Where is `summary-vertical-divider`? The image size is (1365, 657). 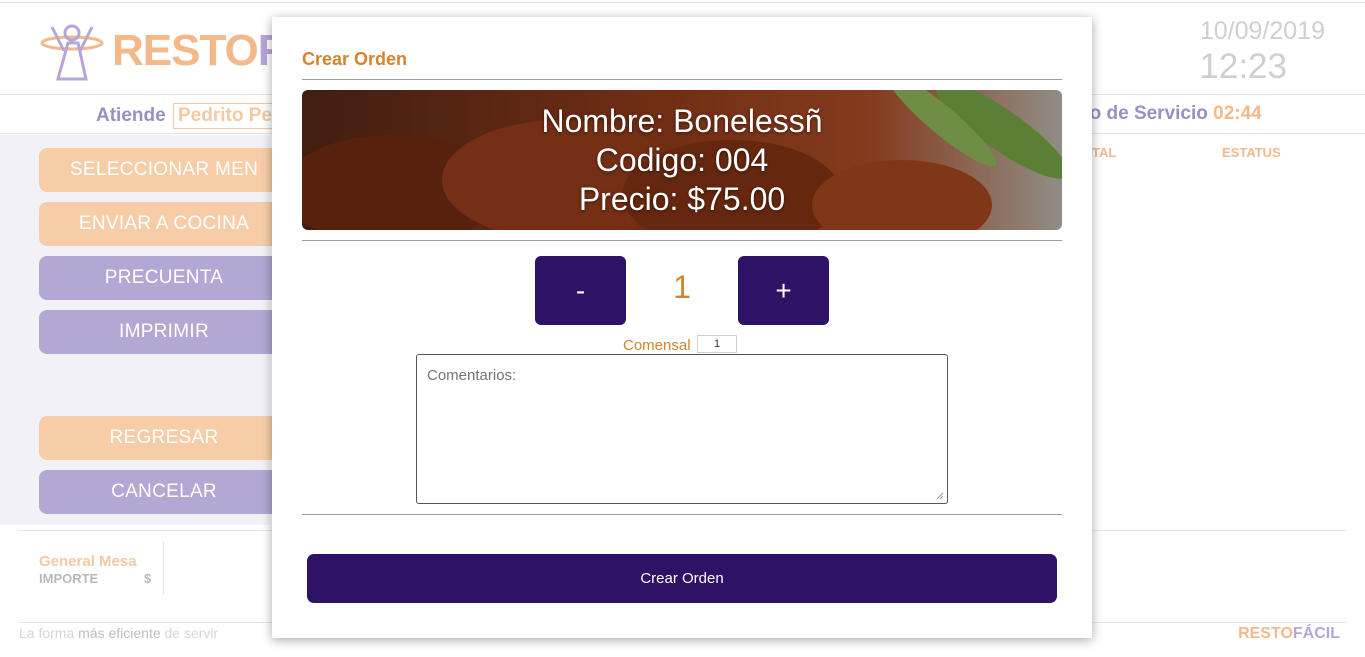 summary-vertical-divider is located at coordinates (163, 568).